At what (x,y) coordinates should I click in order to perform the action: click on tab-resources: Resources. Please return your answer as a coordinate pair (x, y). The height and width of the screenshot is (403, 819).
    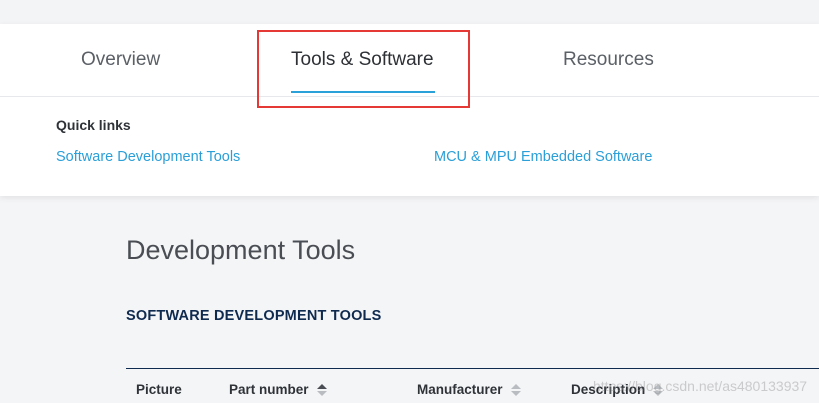
    Looking at the image, I should click on (608, 60).